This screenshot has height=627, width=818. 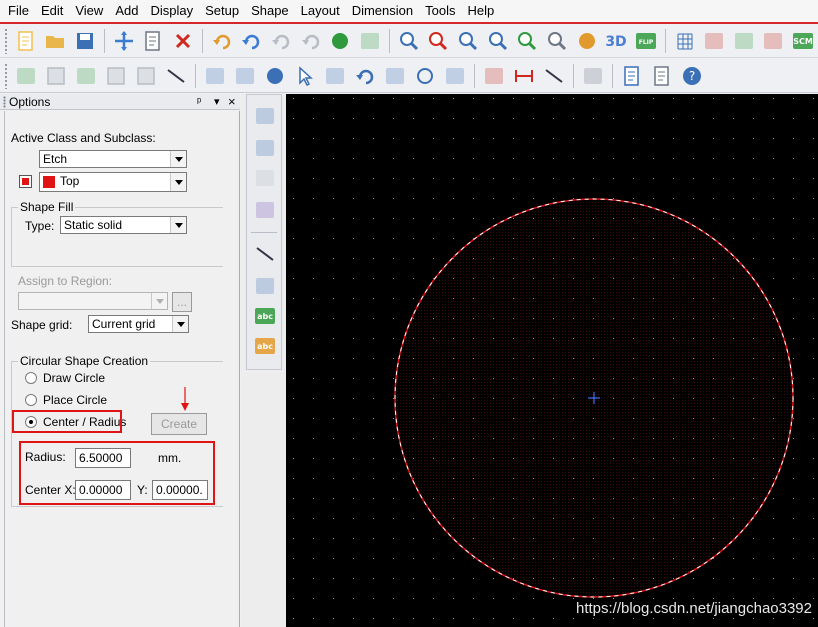 What do you see at coordinates (395, 76) in the screenshot?
I see `square-void-button` at bounding box center [395, 76].